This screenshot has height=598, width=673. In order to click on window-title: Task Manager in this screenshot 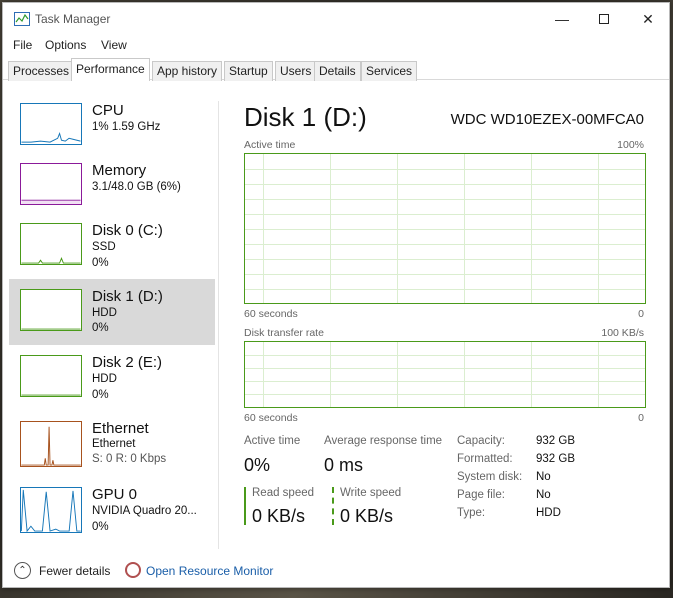, I will do `click(73, 19)`.